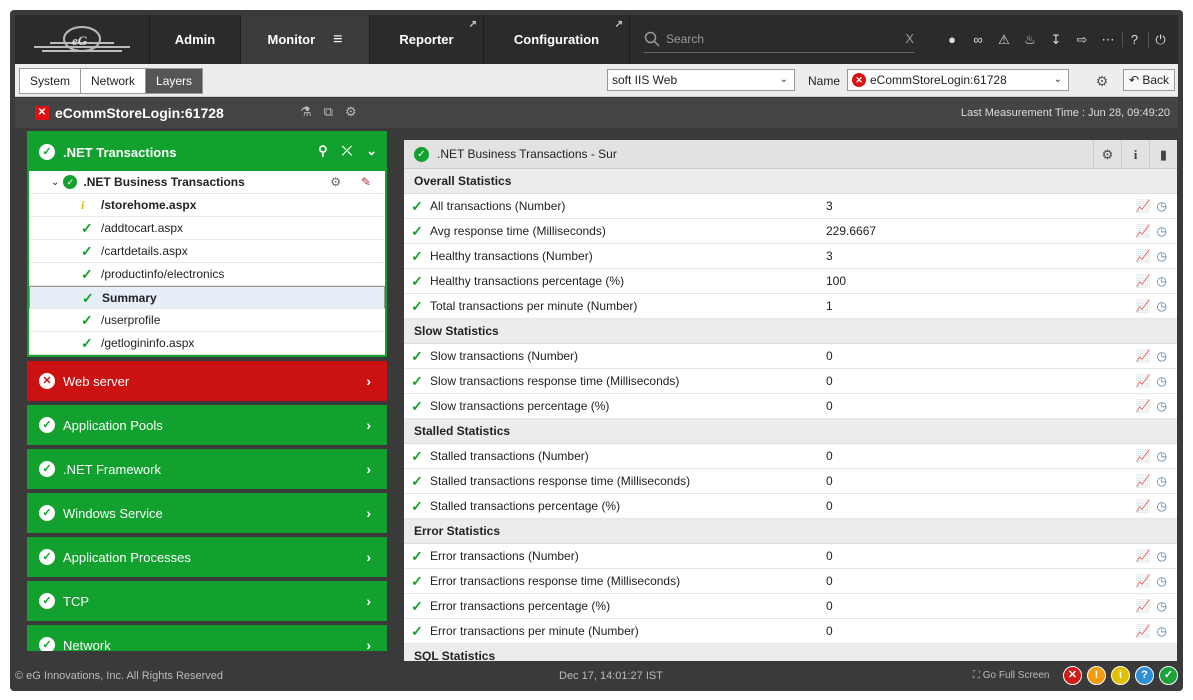 This screenshot has width=1193, height=700. I want to click on normal-alarms-icon: ✓, so click(1168, 675).